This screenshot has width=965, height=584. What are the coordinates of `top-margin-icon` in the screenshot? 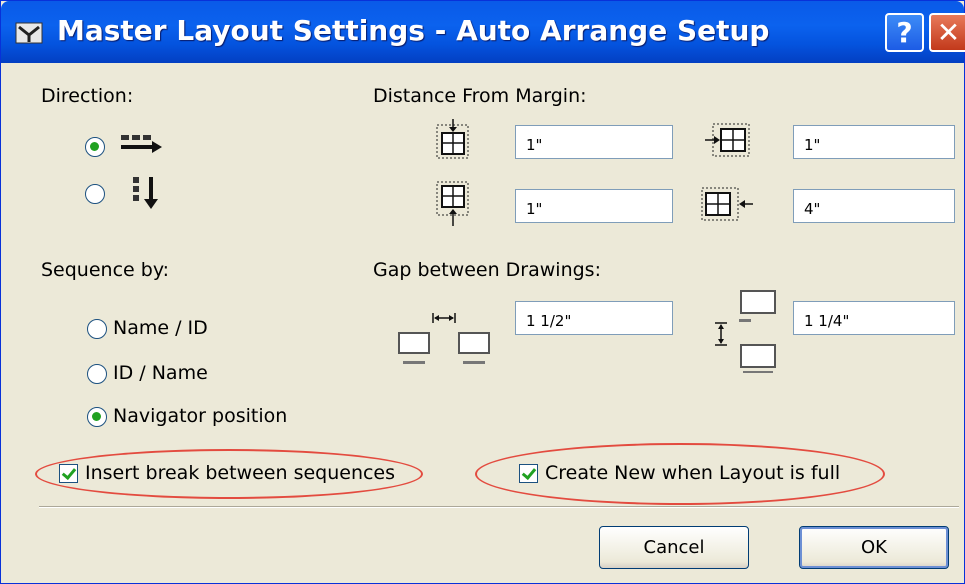 It's located at (452, 139).